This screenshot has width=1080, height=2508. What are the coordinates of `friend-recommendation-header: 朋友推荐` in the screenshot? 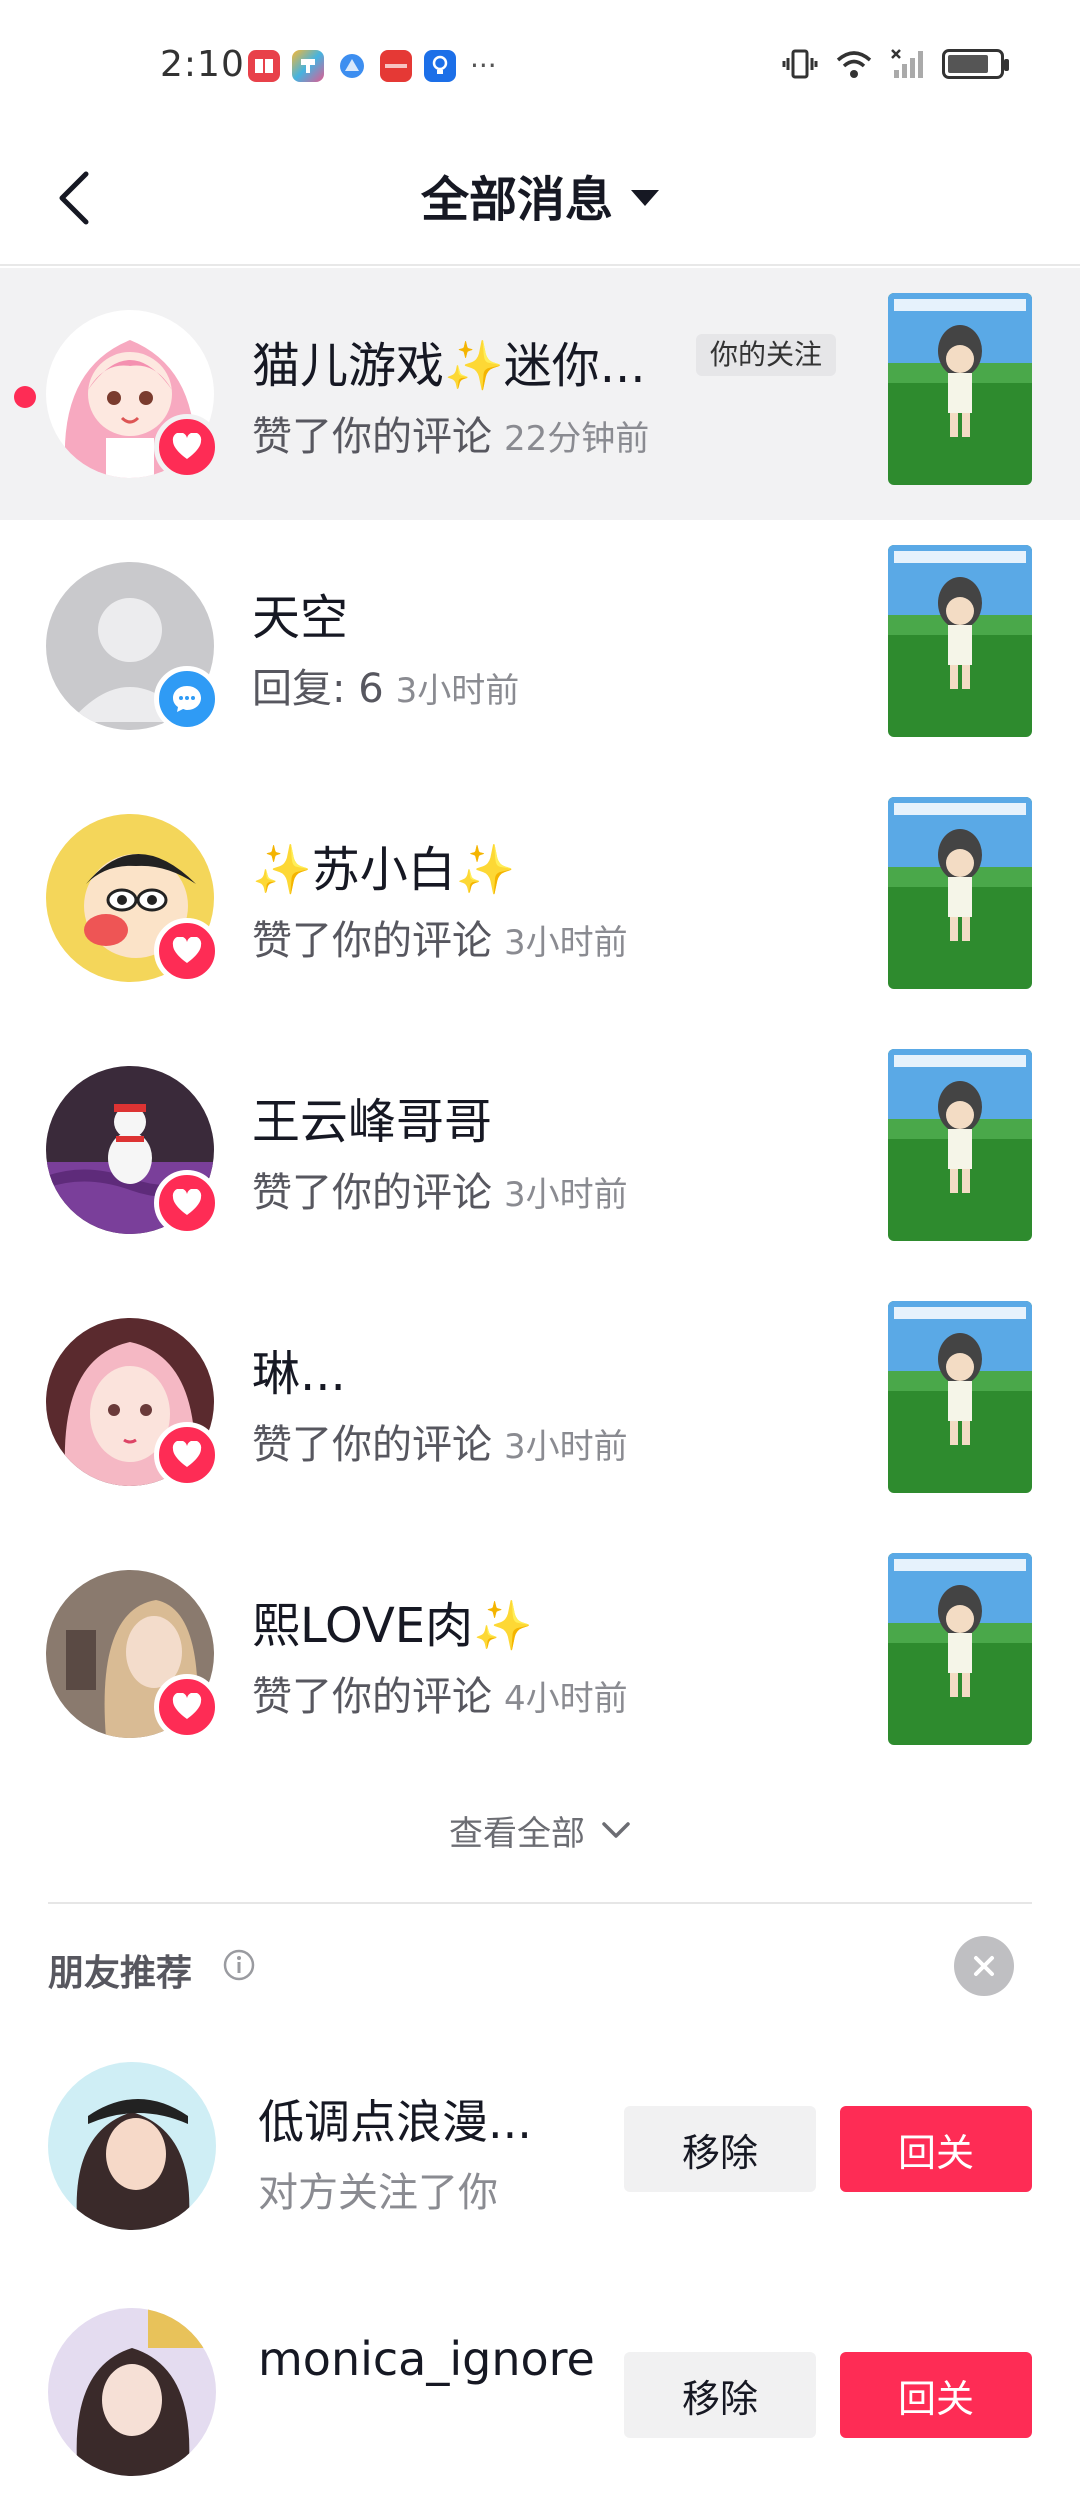 It's located at (540, 1967).